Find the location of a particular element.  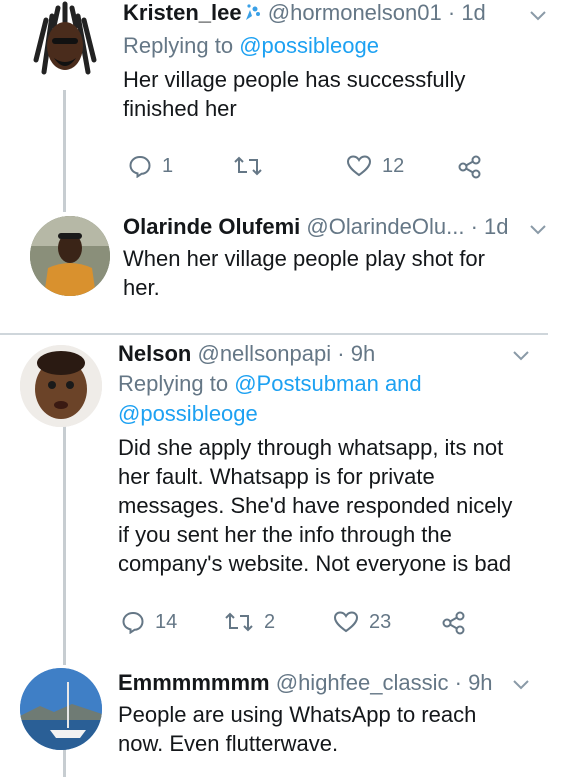

conversation-divider is located at coordinates (274, 334).